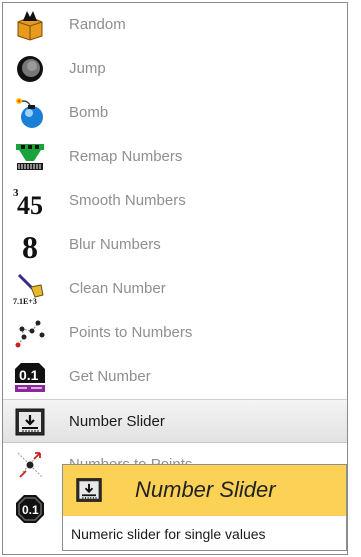 The width and height of the screenshot is (361, 557). I want to click on svg-text: 8, so click(30, 245).